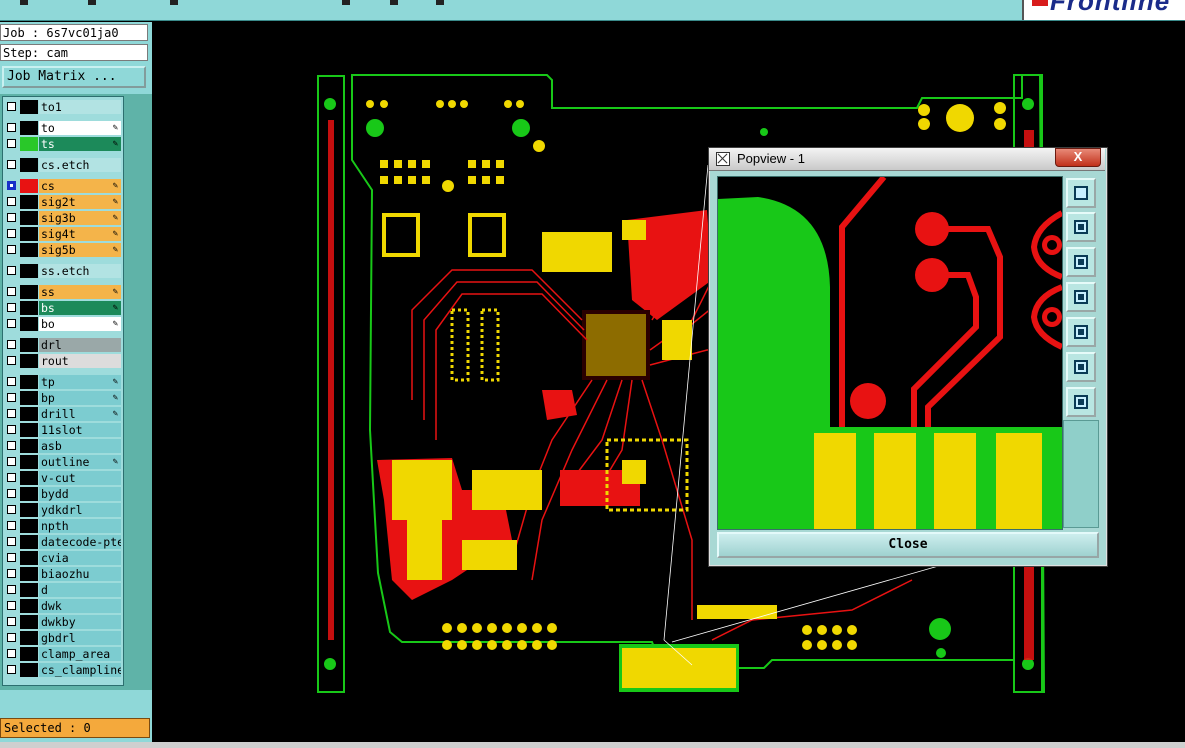  What do you see at coordinates (80, 250) in the screenshot?
I see `layer-name: sig5b ✎` at bounding box center [80, 250].